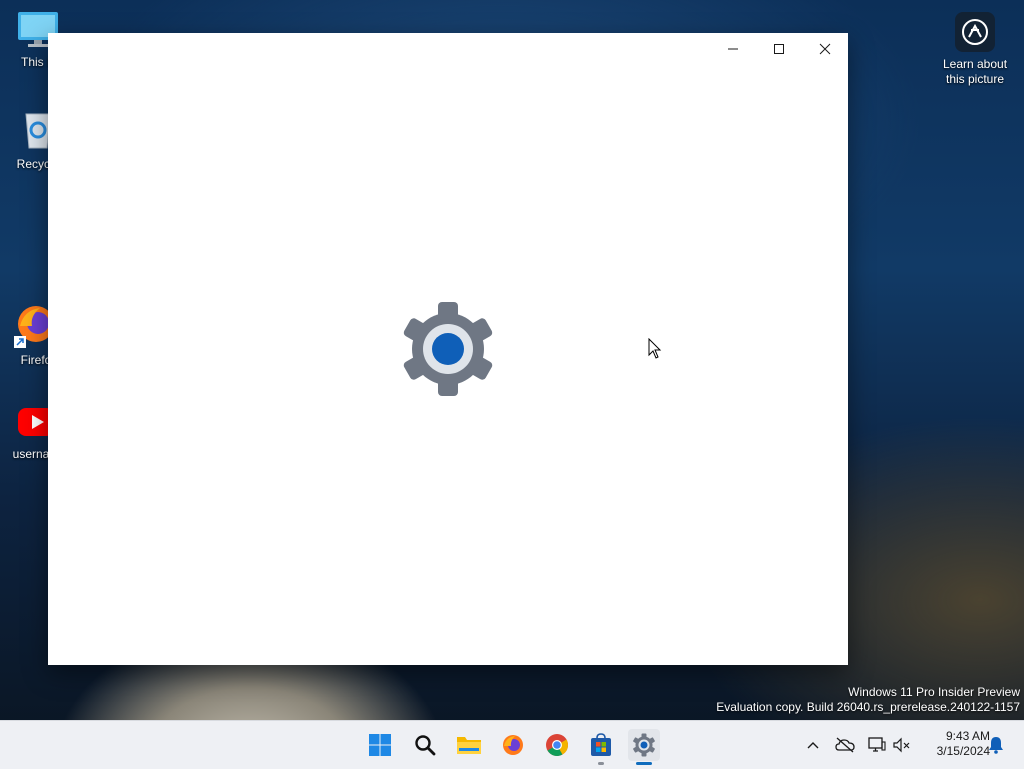  I want to click on chrome-taskbar-button, so click(557, 745).